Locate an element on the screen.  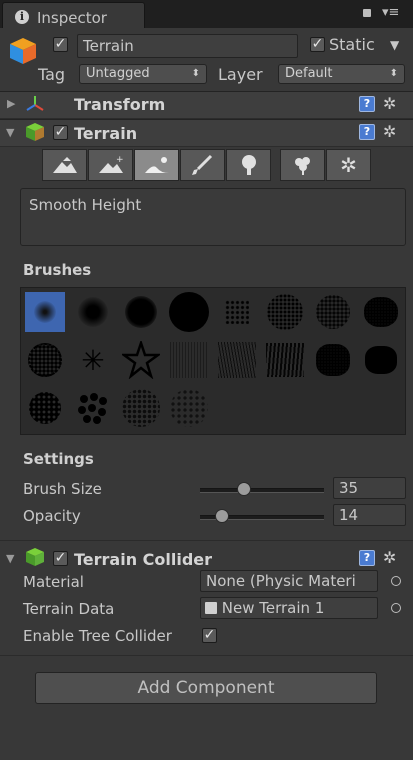
brush-size-slider-track is located at coordinates (262, 490).